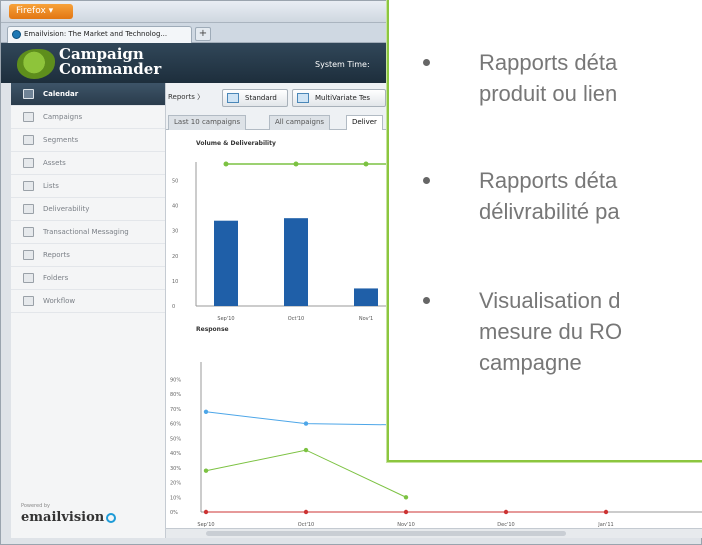 This screenshot has width=702, height=545. What do you see at coordinates (174, 513) in the screenshot?
I see `y-tick-label: 0%` at bounding box center [174, 513].